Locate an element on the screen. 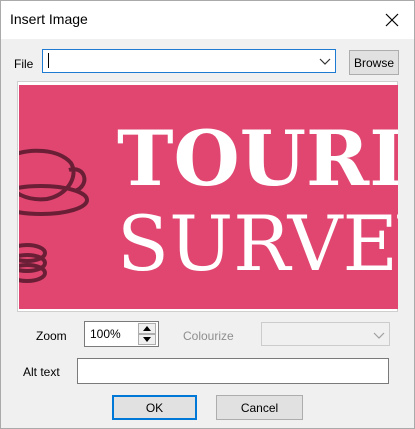  zoom-spinbox: 100% is located at coordinates (121, 334).